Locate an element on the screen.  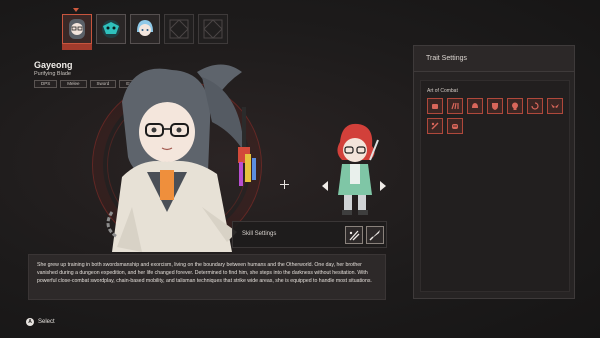
trait-skull-button is located at coordinates (515, 106).